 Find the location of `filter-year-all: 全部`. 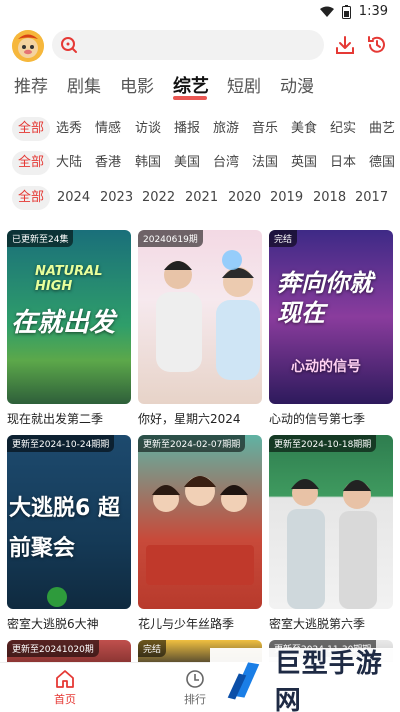

filter-year-all: 全部 is located at coordinates (31, 198).